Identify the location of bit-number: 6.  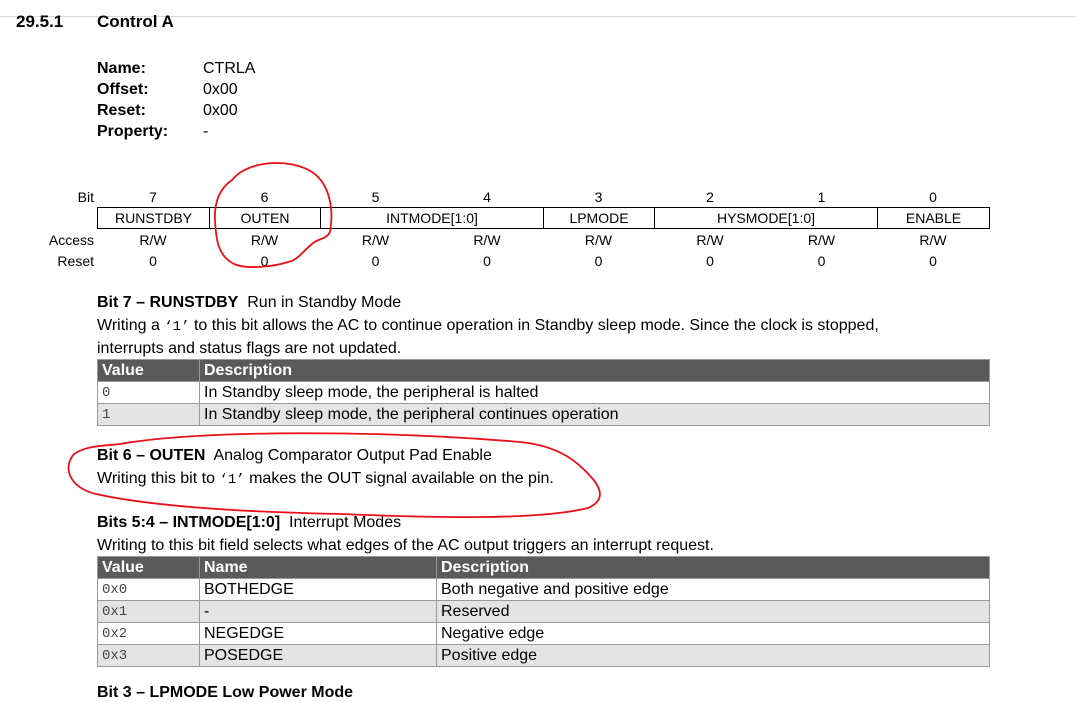
(264, 197).